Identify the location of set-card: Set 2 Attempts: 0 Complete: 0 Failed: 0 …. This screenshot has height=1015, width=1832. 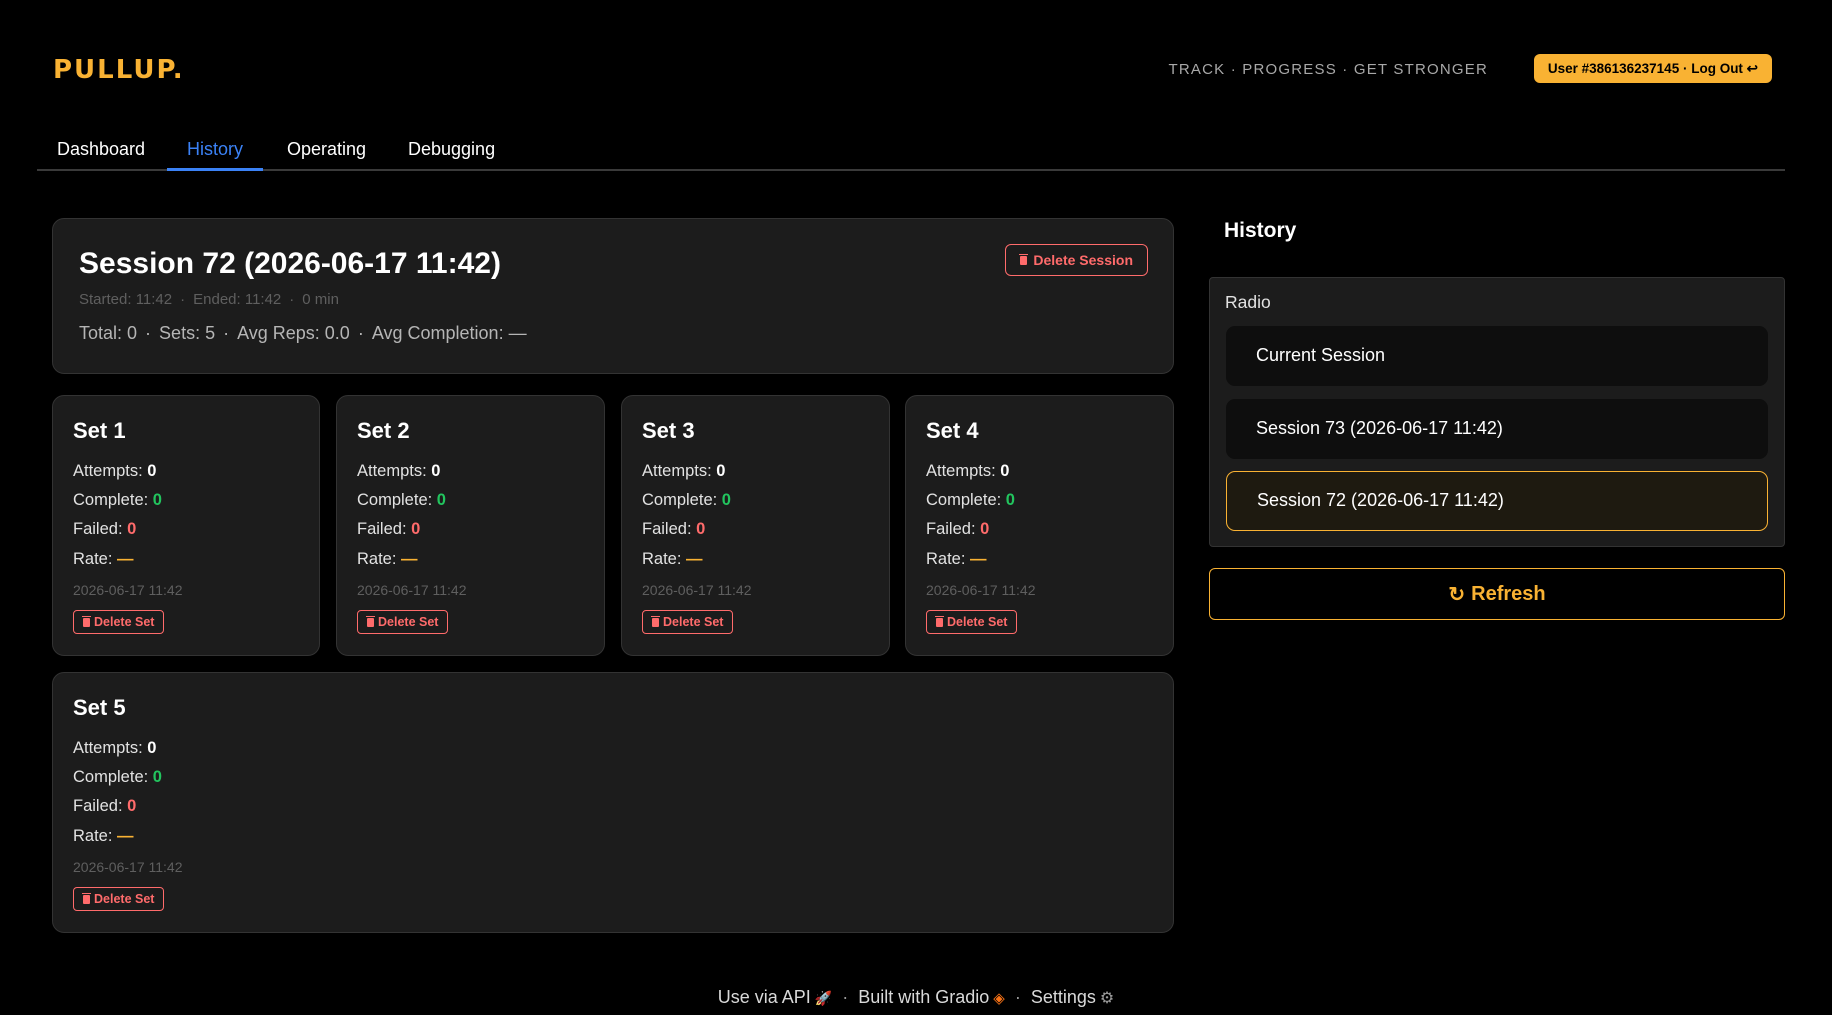
(470, 525).